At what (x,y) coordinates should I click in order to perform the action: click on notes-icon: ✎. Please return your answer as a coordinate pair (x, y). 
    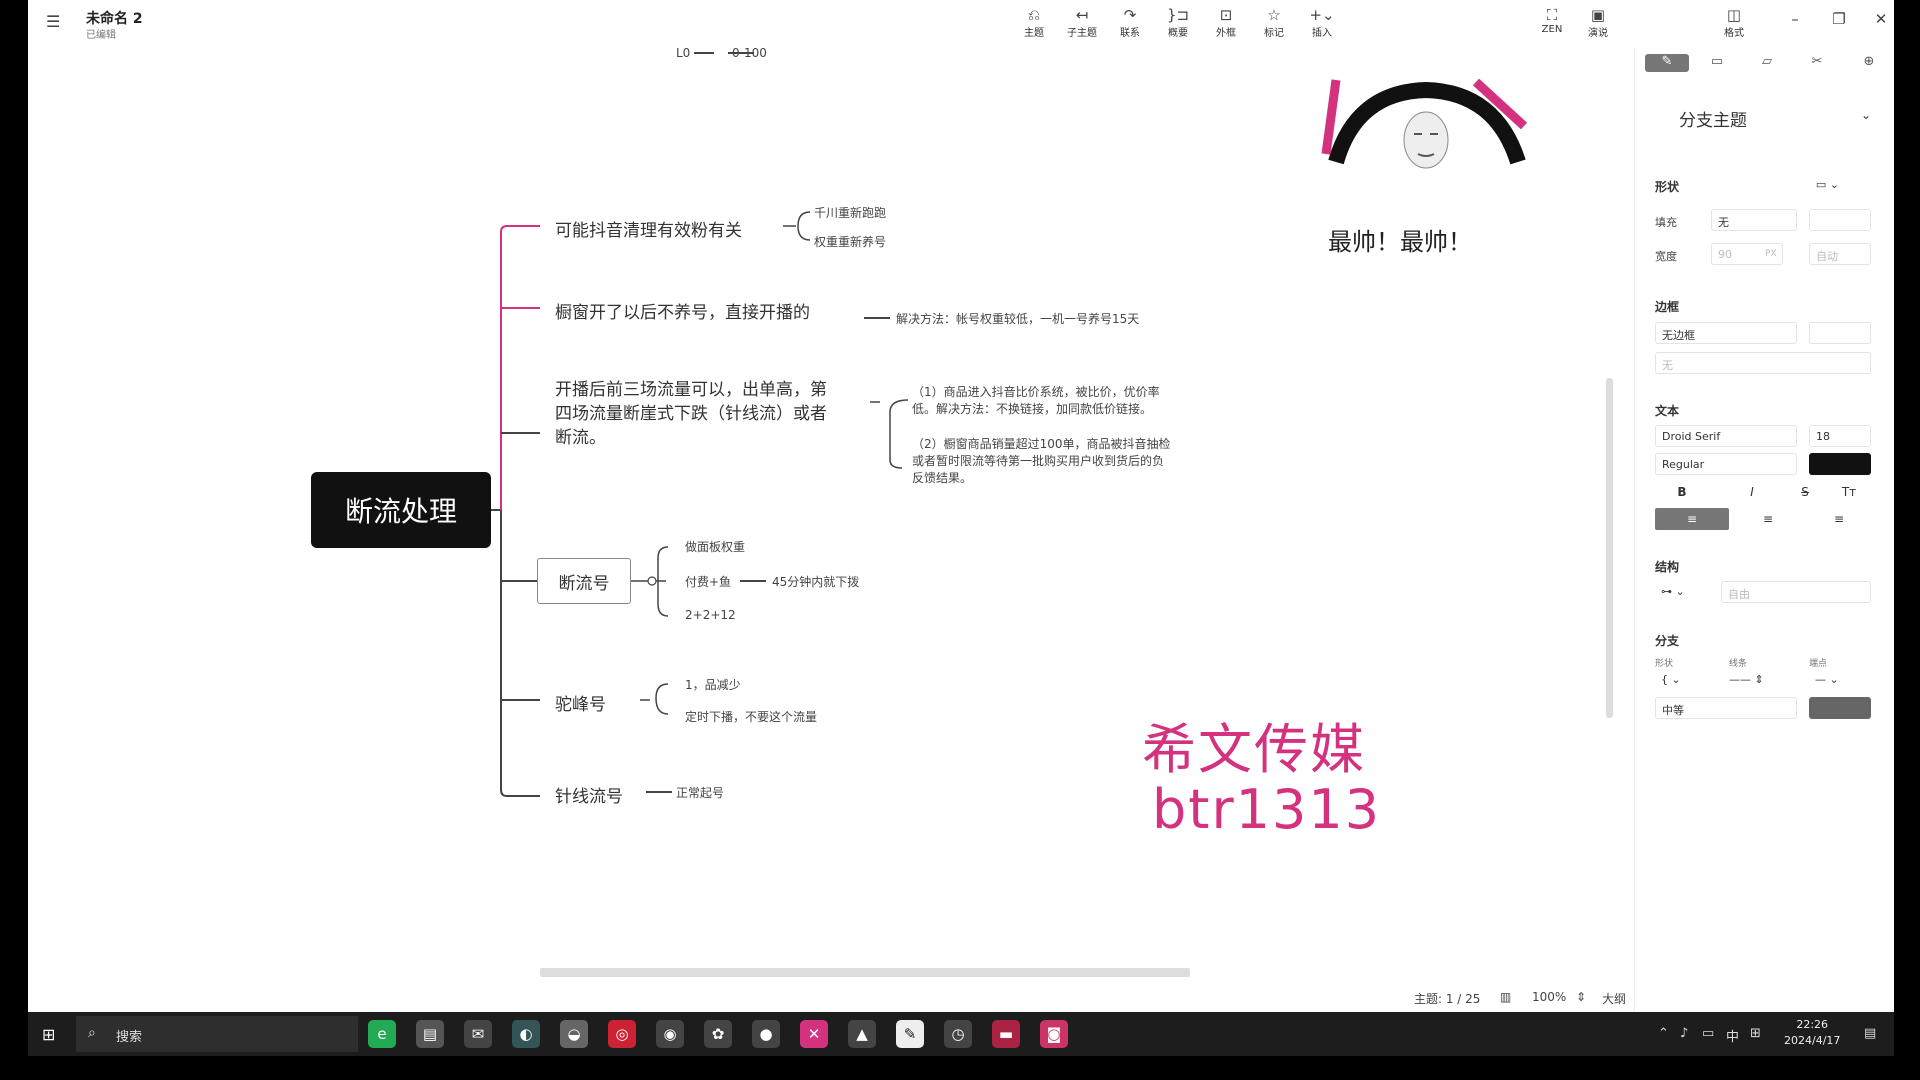
    Looking at the image, I should click on (910, 1034).